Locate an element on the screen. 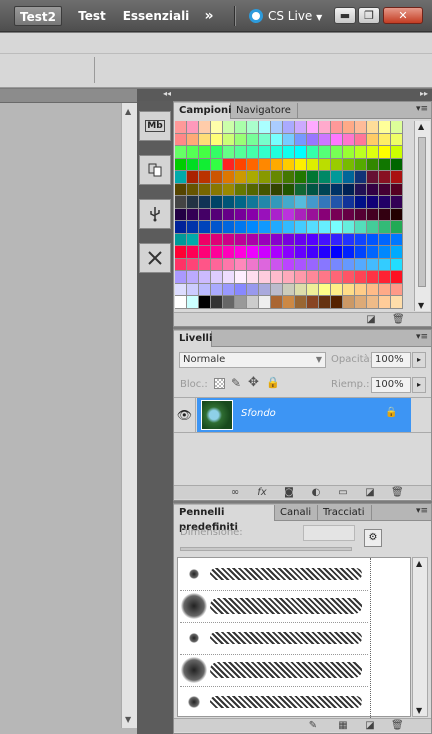  more-workspaces-button: » is located at coordinates (209, 16).